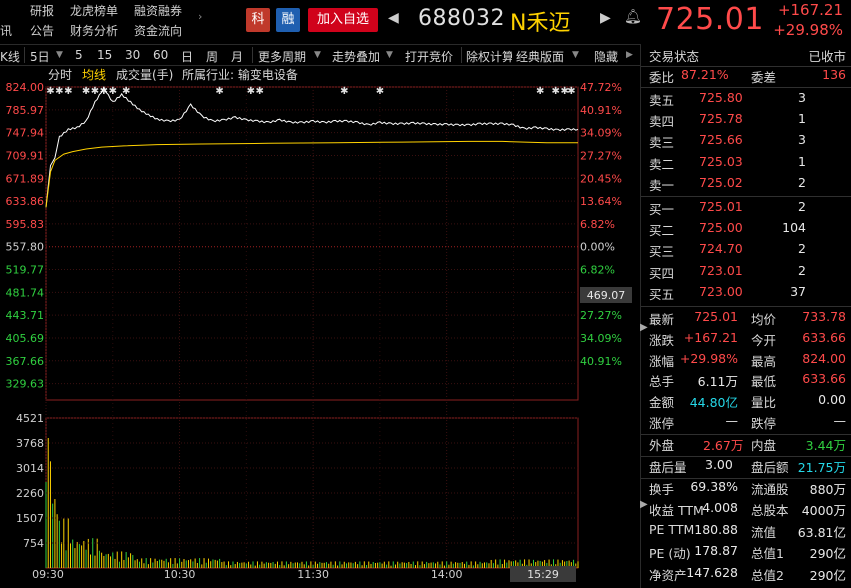 The image size is (851, 588). I want to click on sell-level-label: 卖四, so click(662, 122).